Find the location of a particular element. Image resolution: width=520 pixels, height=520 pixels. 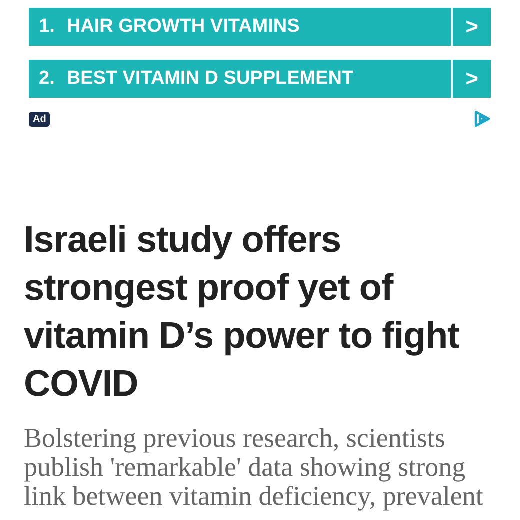

ad-link: 1. HAIR GROWTH VITAMINS > is located at coordinates (260, 27).